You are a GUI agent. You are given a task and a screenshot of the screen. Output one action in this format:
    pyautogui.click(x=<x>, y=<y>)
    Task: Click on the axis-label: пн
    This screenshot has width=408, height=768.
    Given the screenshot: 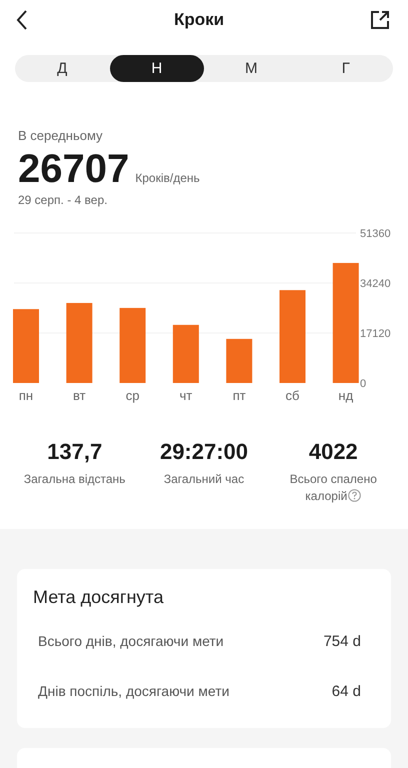 What is the action you would take?
    pyautogui.click(x=26, y=396)
    